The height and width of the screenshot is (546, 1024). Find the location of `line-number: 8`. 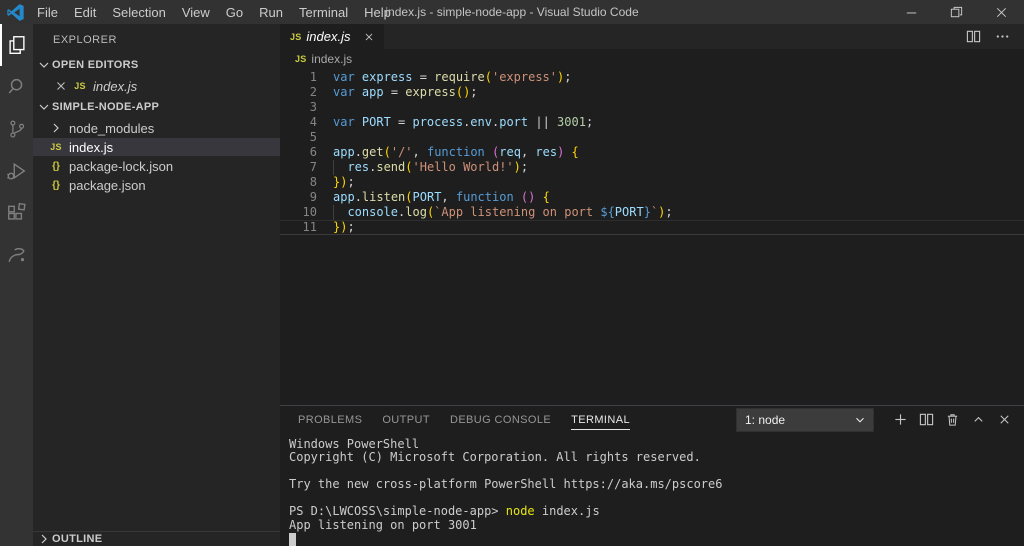

line-number: 8 is located at coordinates (298, 182).